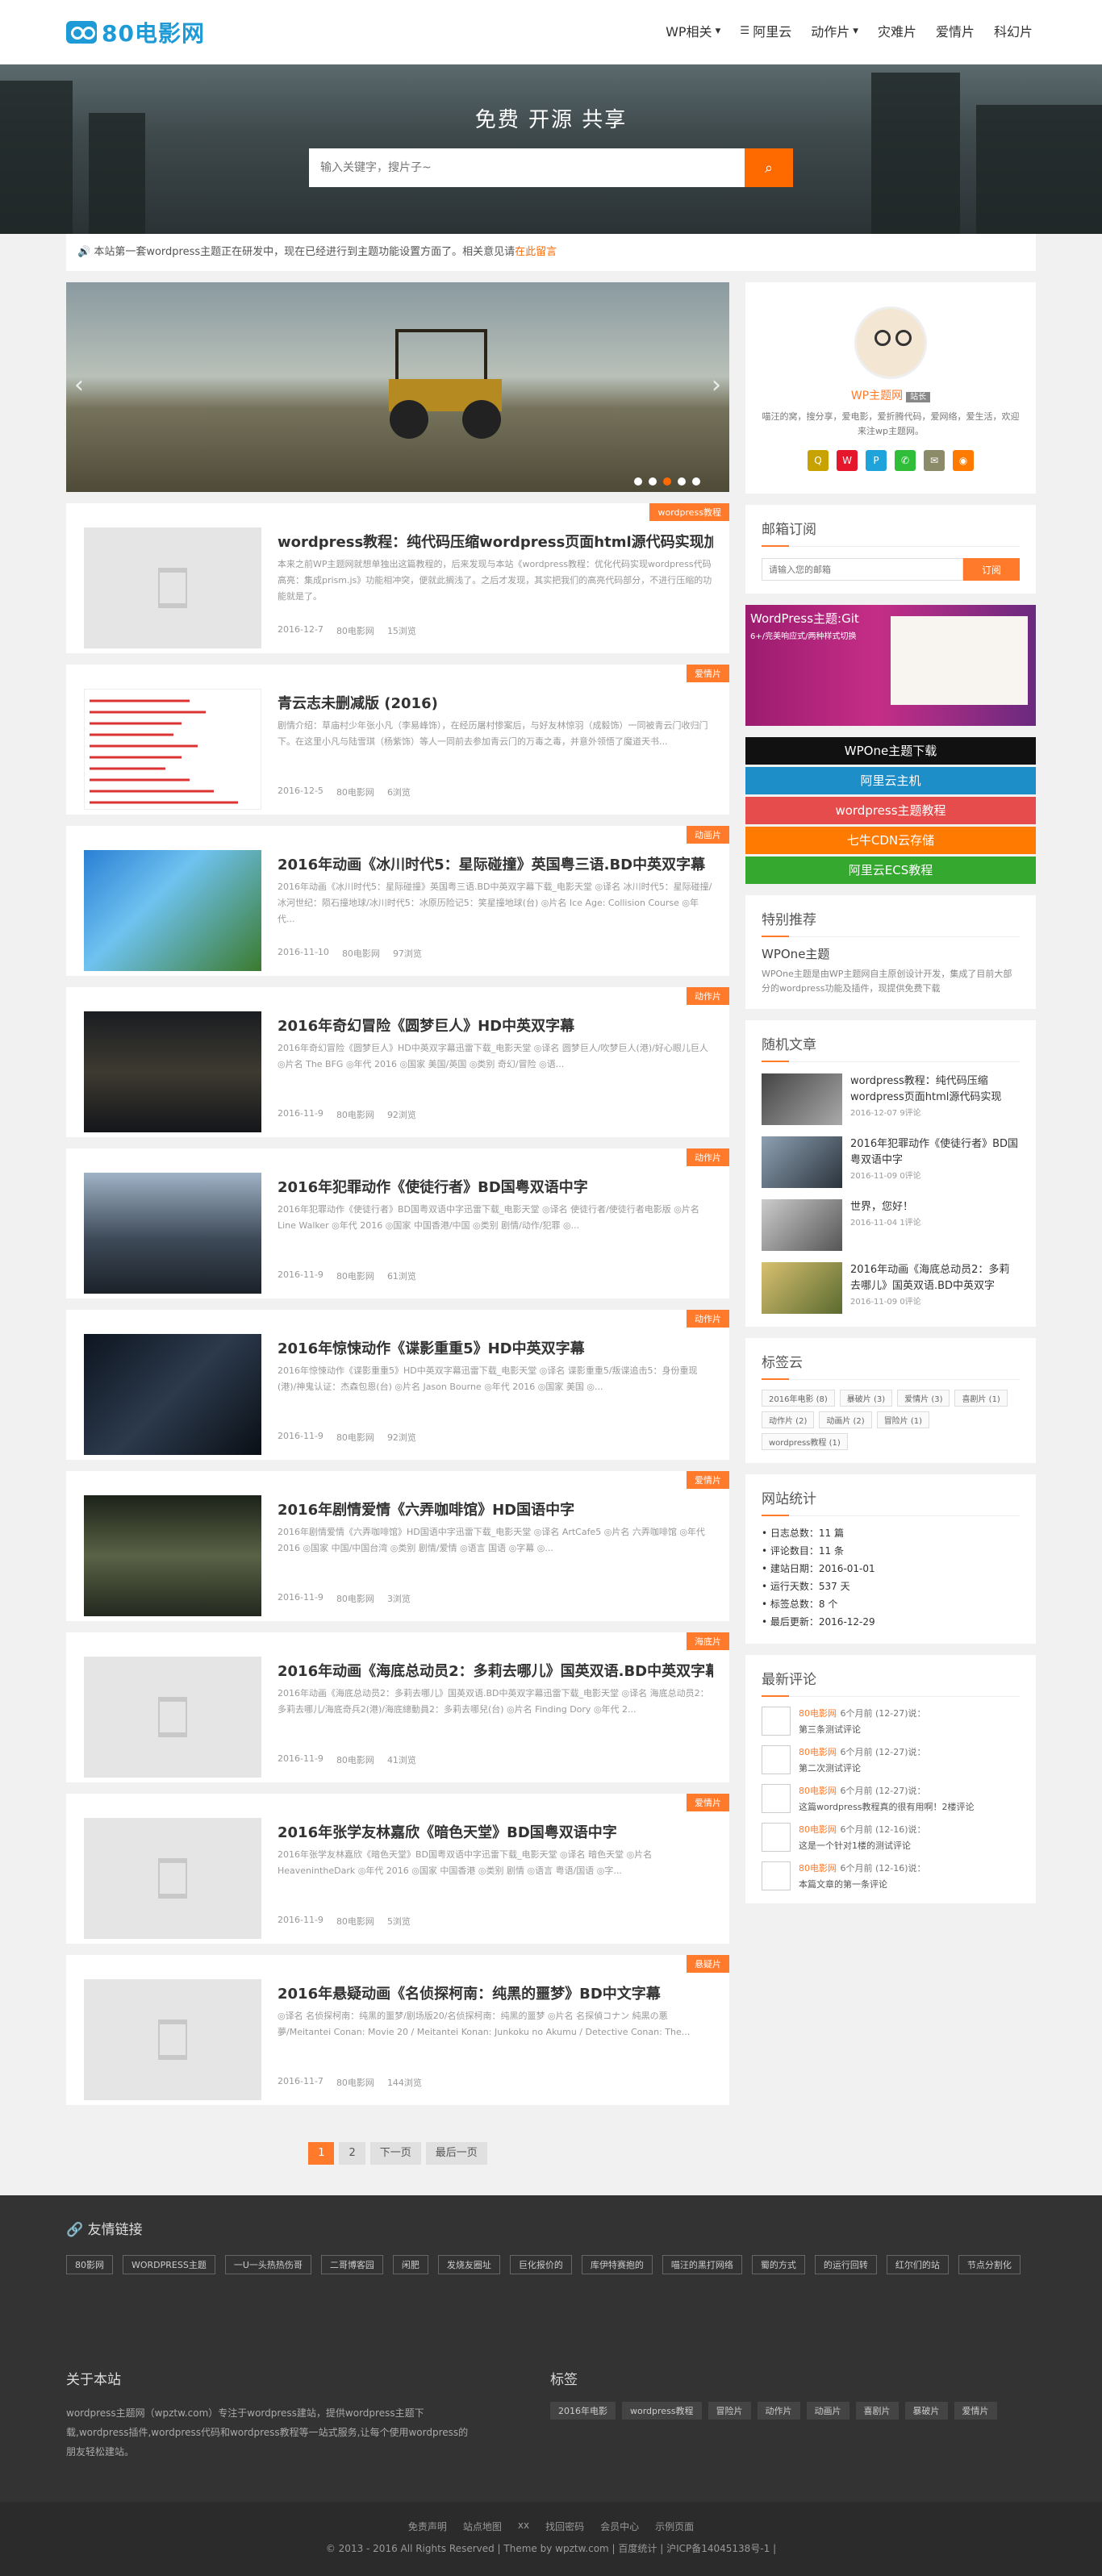 The width and height of the screenshot is (1102, 2576). Describe the element at coordinates (769, 167) in the screenshot. I see `search-button: ⌕` at that location.